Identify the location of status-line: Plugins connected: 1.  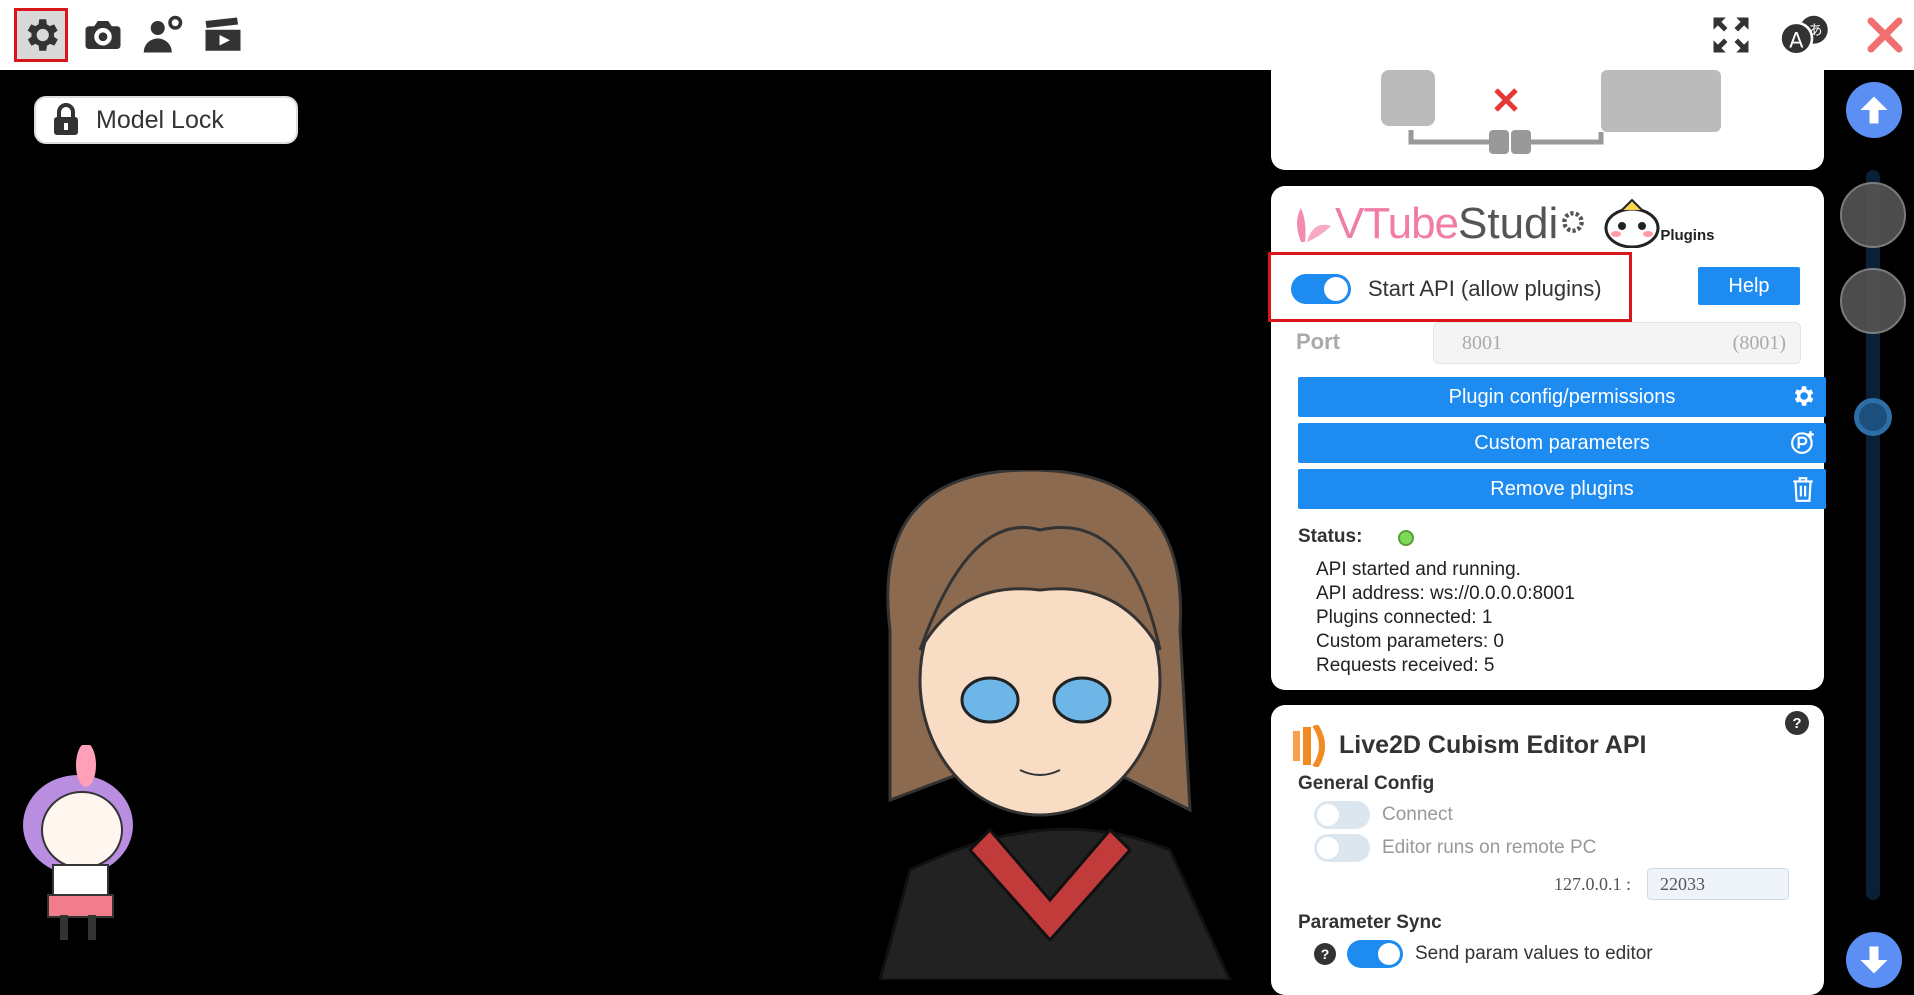
(1404, 617).